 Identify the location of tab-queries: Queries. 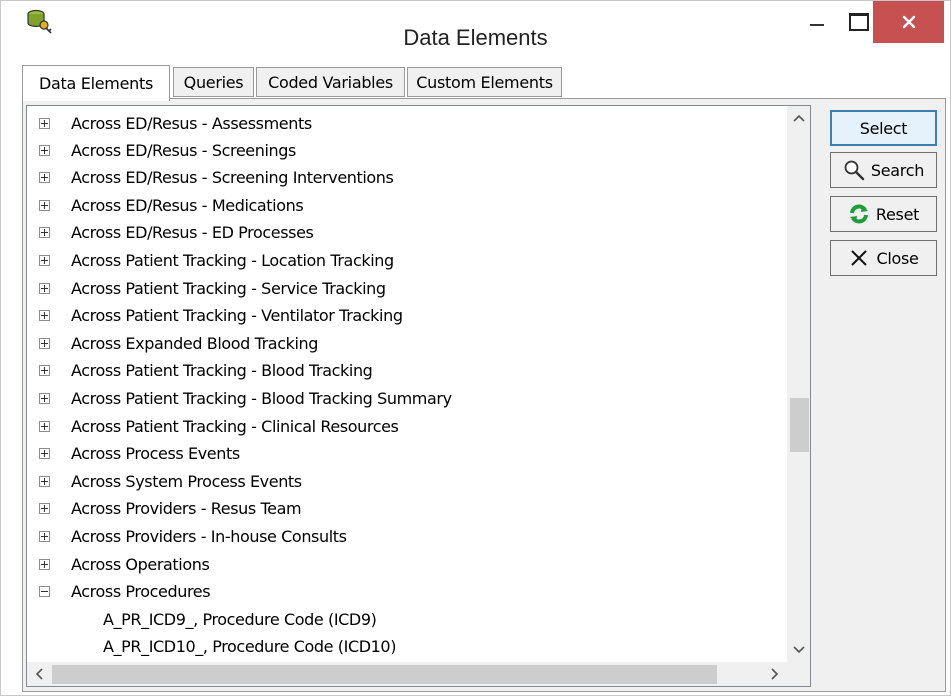
(213, 82).